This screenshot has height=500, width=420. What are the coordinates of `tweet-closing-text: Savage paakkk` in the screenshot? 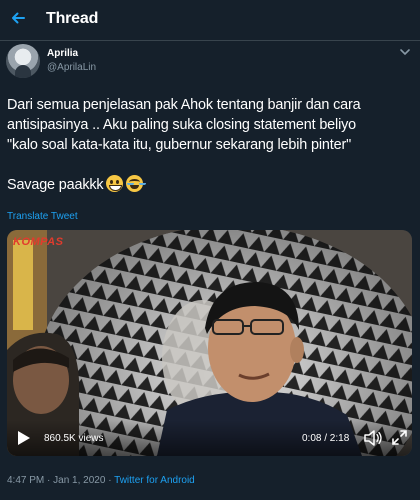 It's located at (55, 185).